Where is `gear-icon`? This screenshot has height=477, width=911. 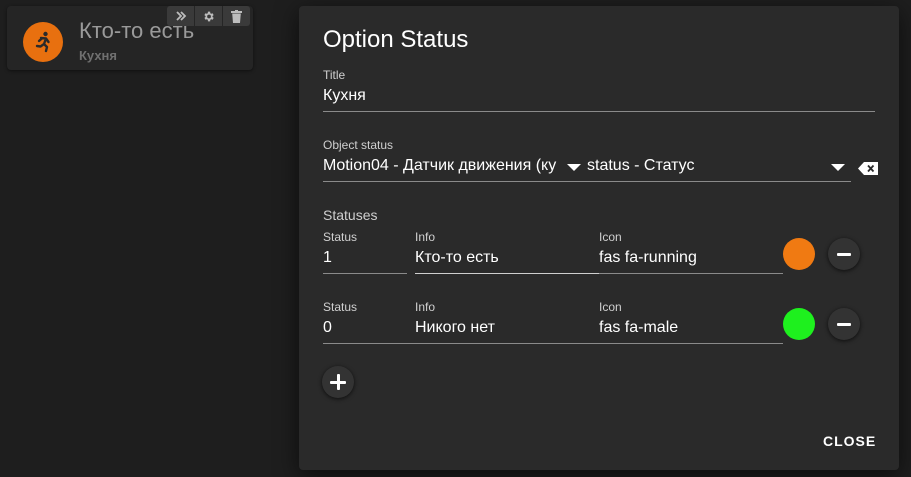
gear-icon is located at coordinates (209, 16).